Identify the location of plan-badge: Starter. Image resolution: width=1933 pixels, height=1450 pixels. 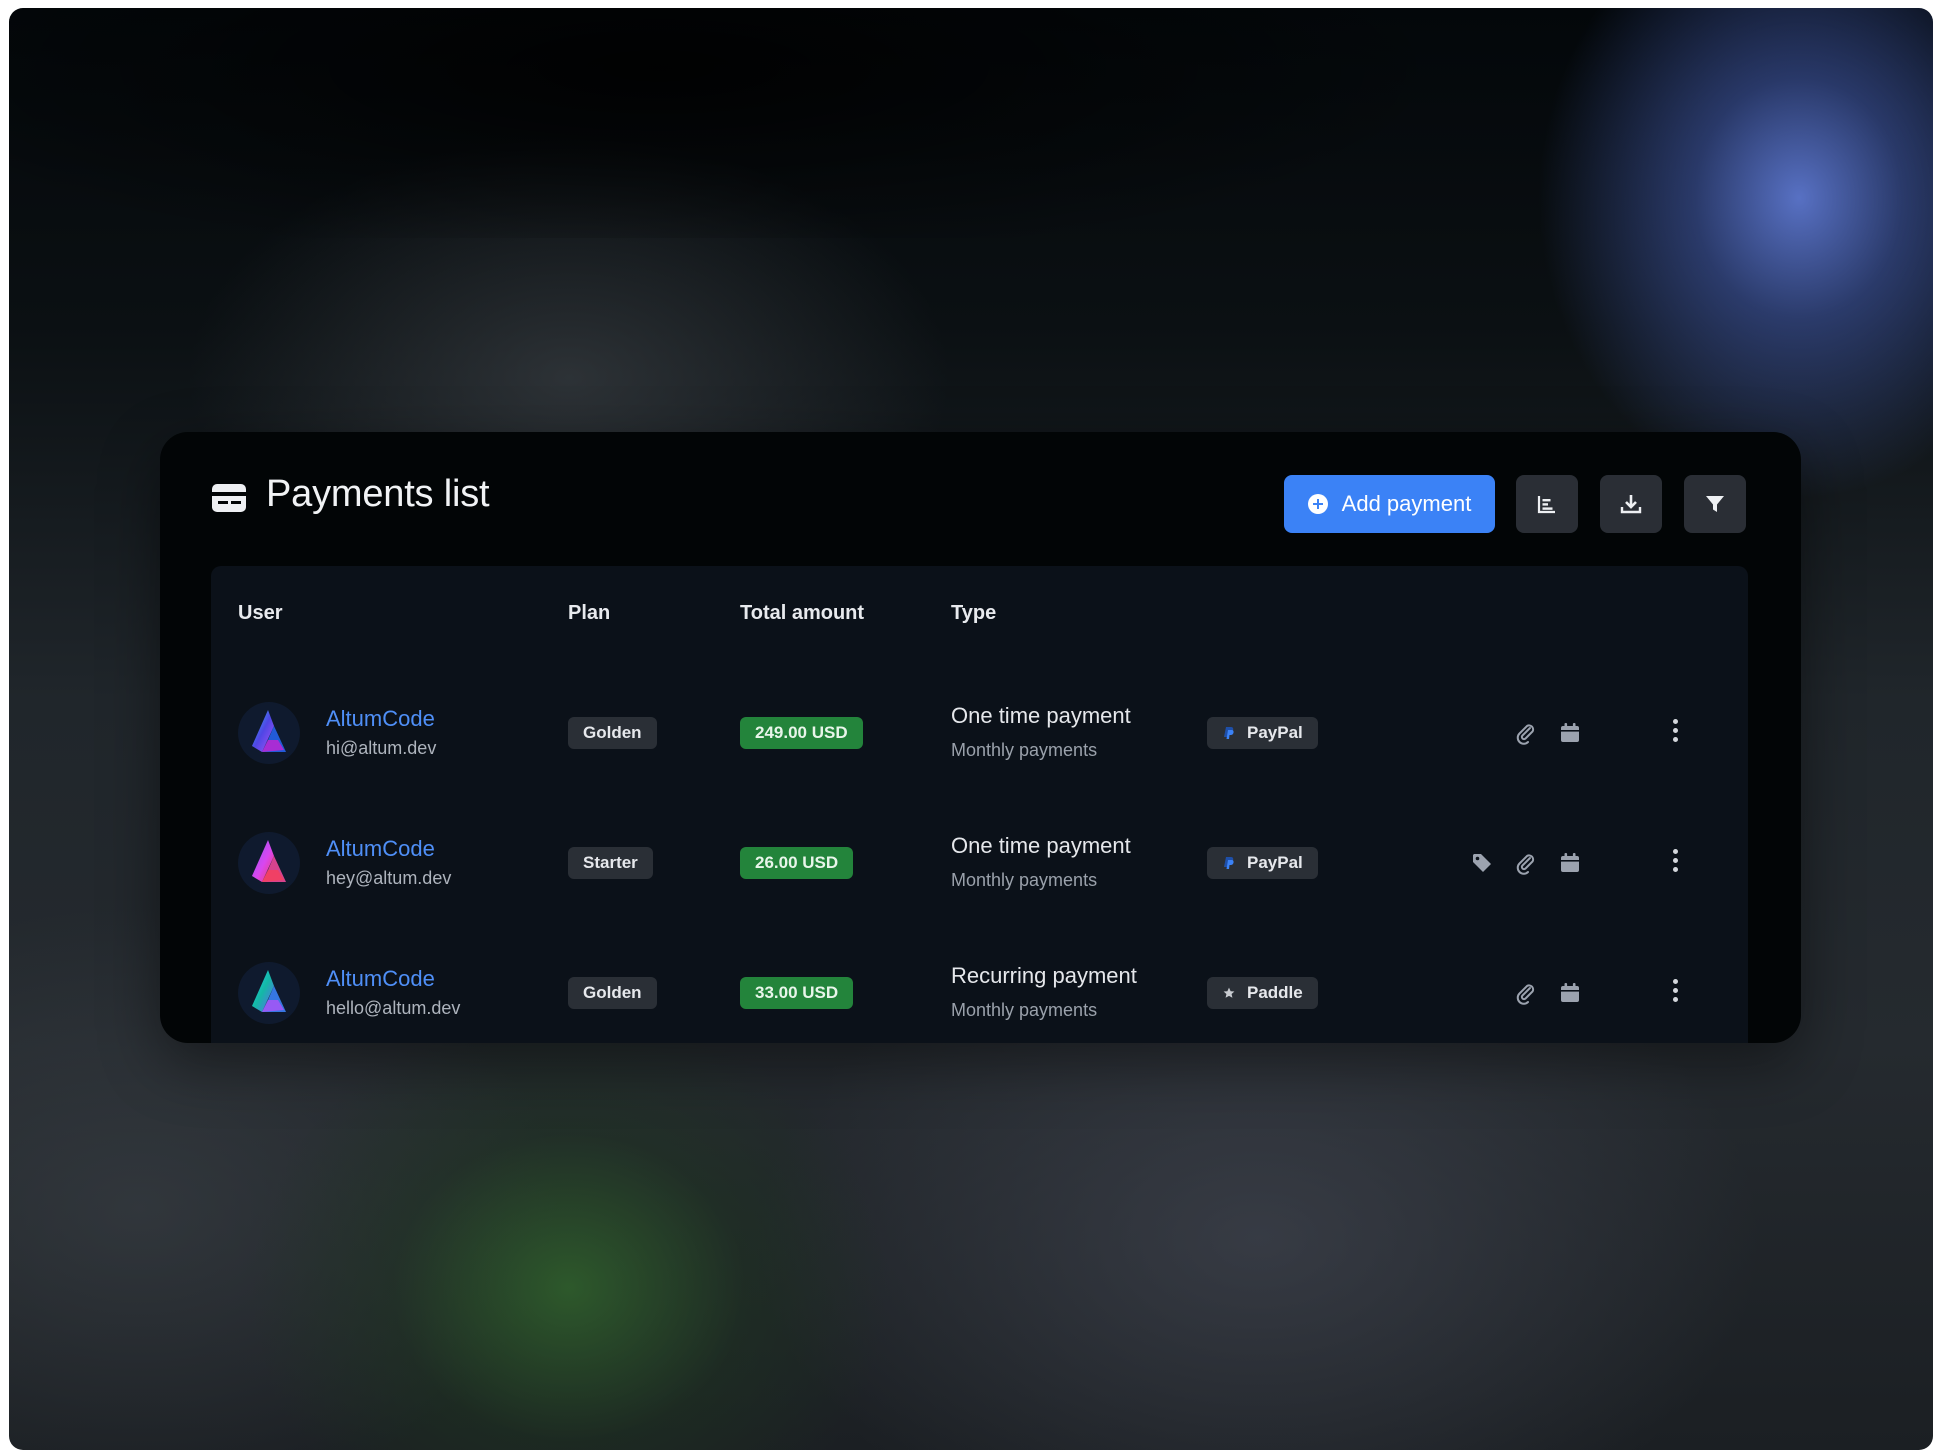
(610, 863).